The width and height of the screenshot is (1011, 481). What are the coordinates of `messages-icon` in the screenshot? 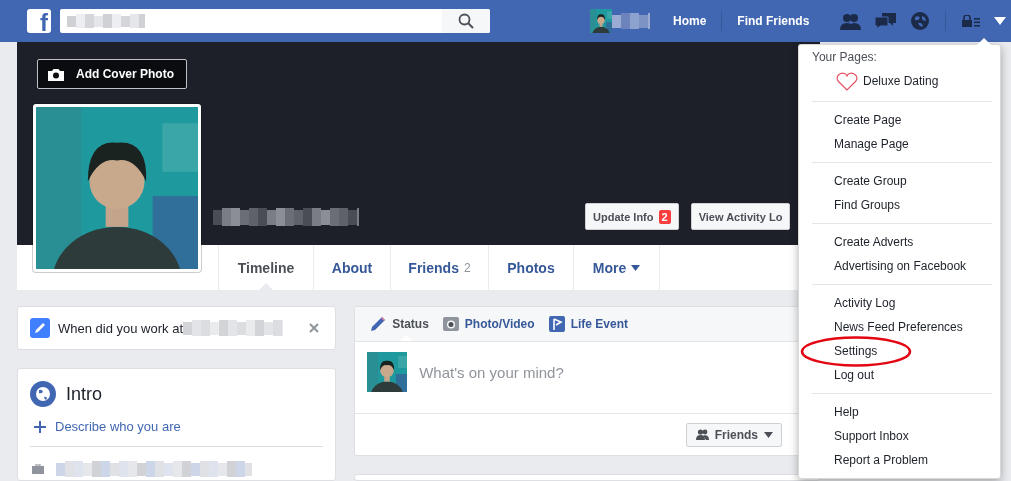 It's located at (886, 21).